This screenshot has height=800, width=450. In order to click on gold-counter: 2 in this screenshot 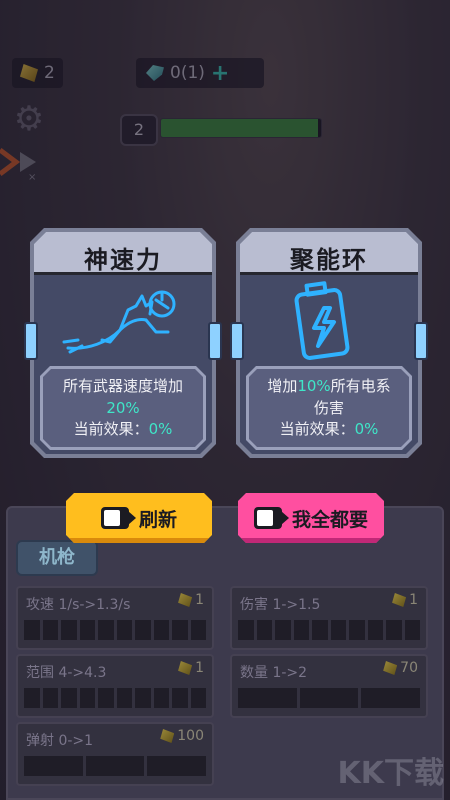, I will do `click(37, 73)`.